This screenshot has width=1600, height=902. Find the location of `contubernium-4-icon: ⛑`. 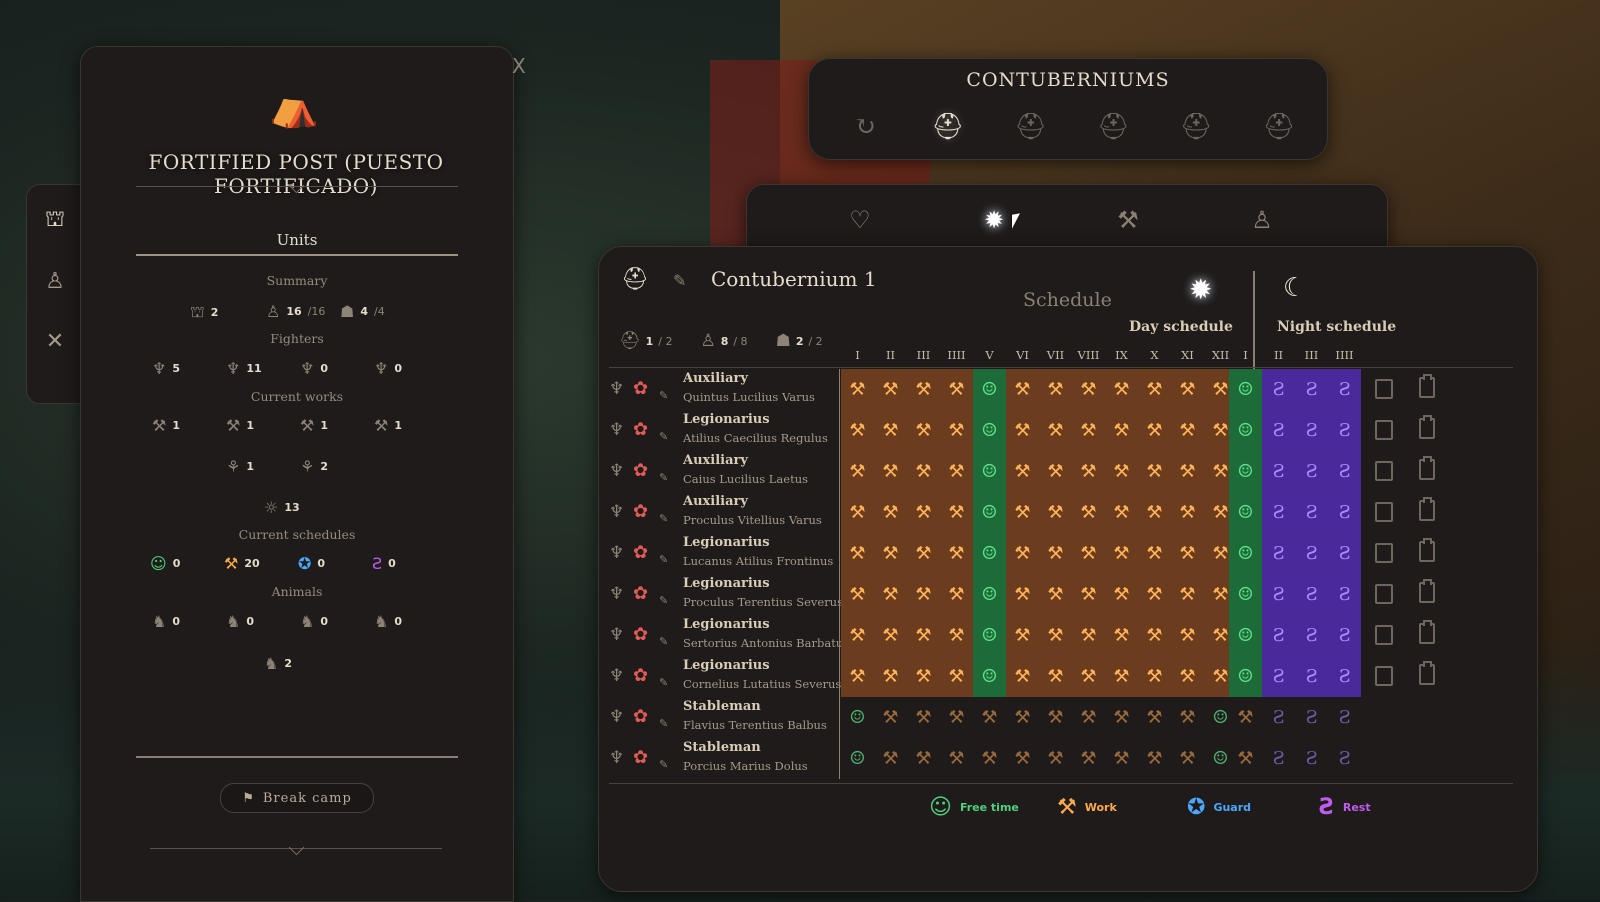

contubernium-4-icon: ⛑ is located at coordinates (1196, 127).